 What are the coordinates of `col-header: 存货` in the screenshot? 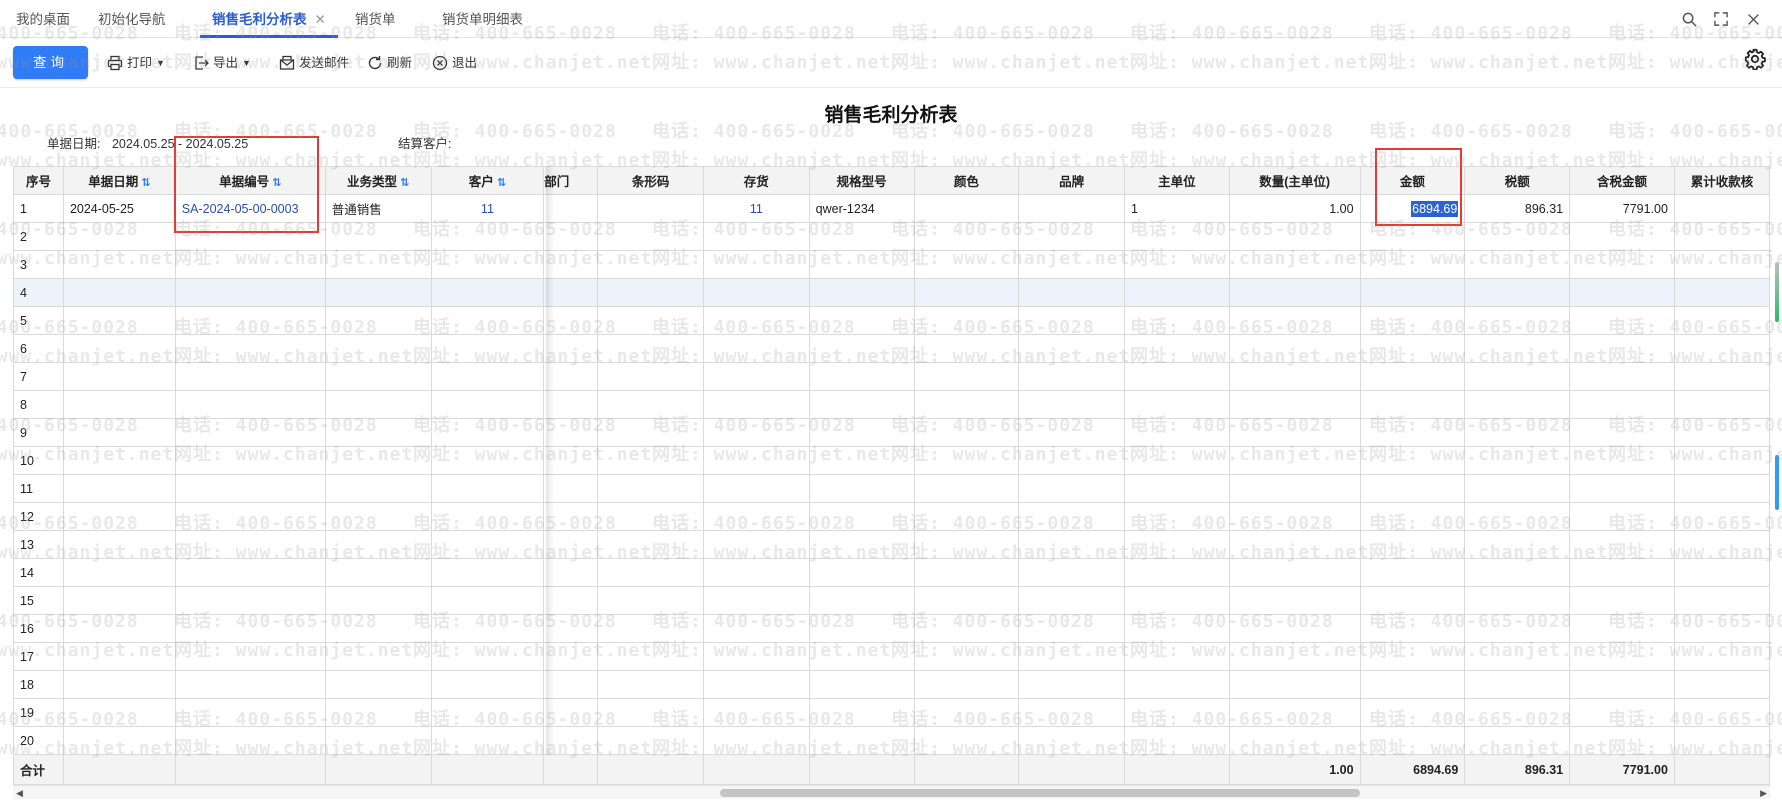 It's located at (756, 180).